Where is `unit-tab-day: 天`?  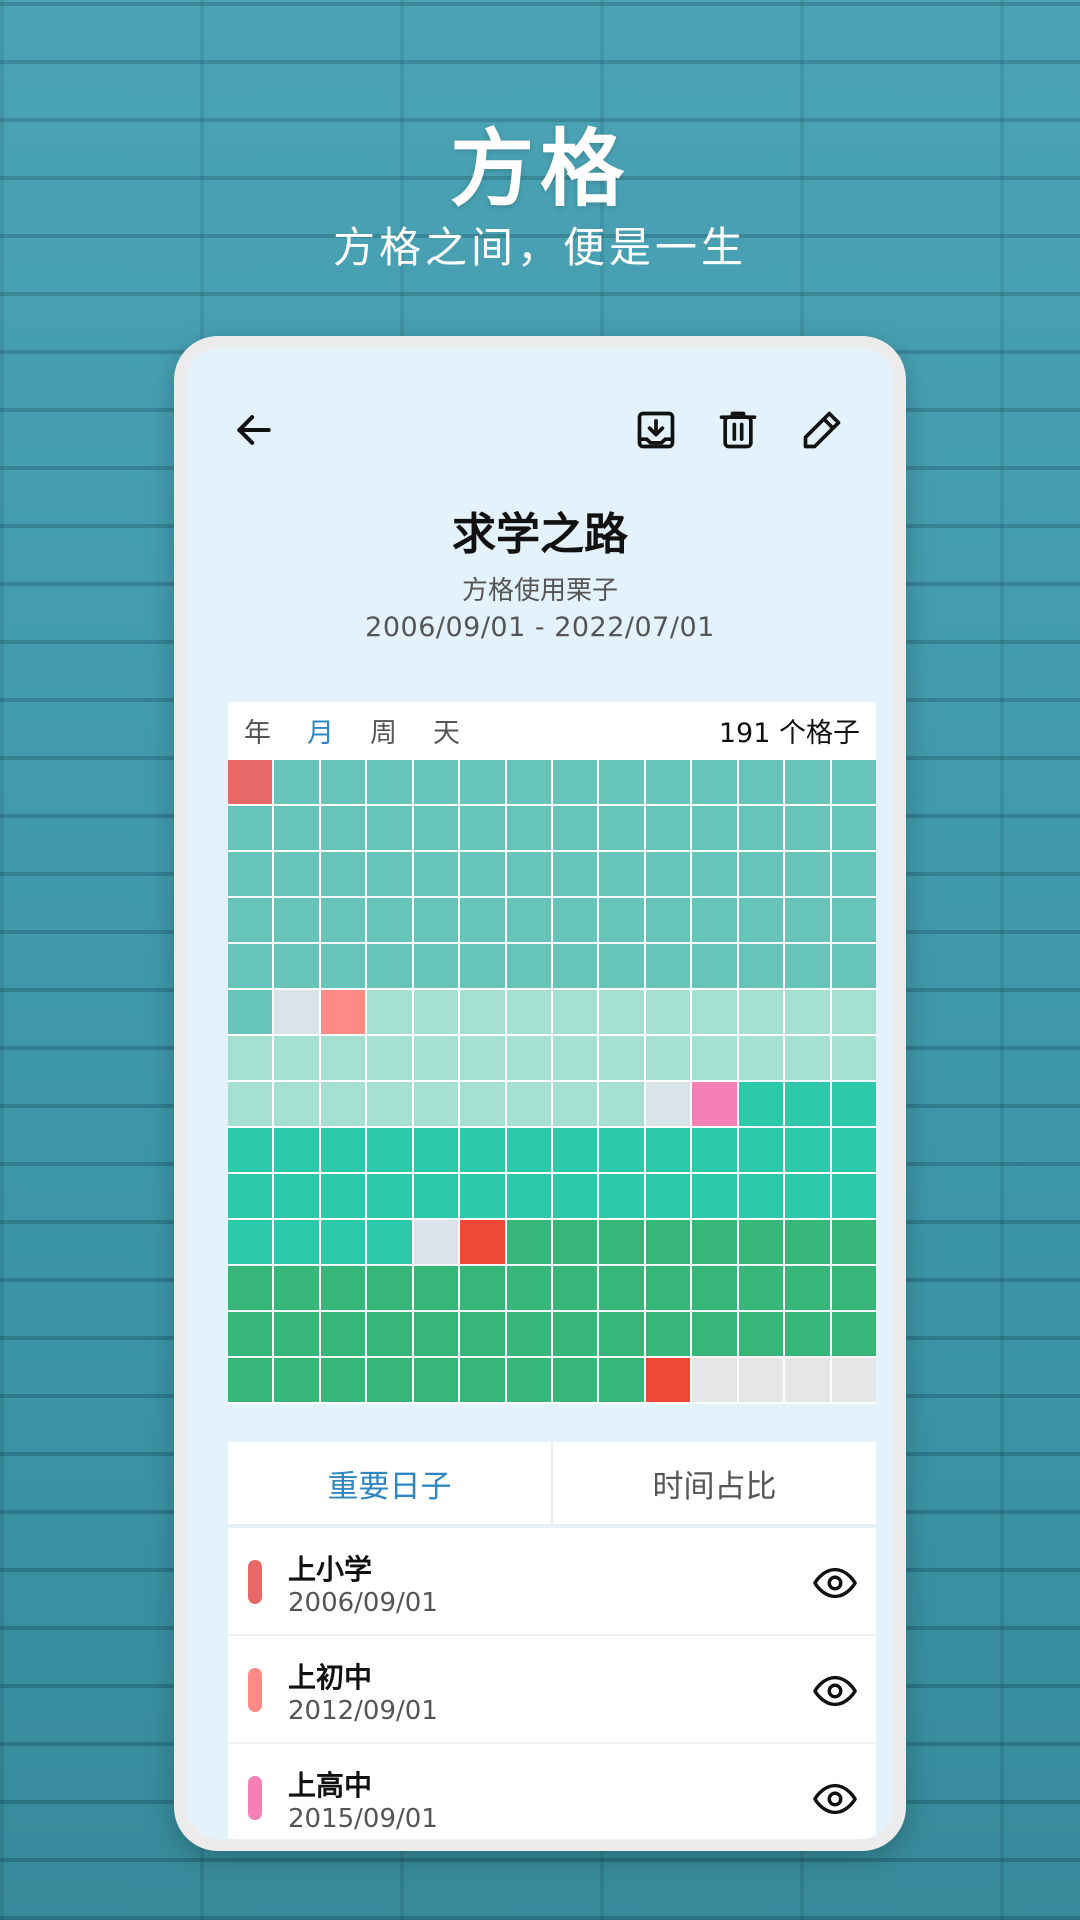 unit-tab-day: 天 is located at coordinates (446, 730).